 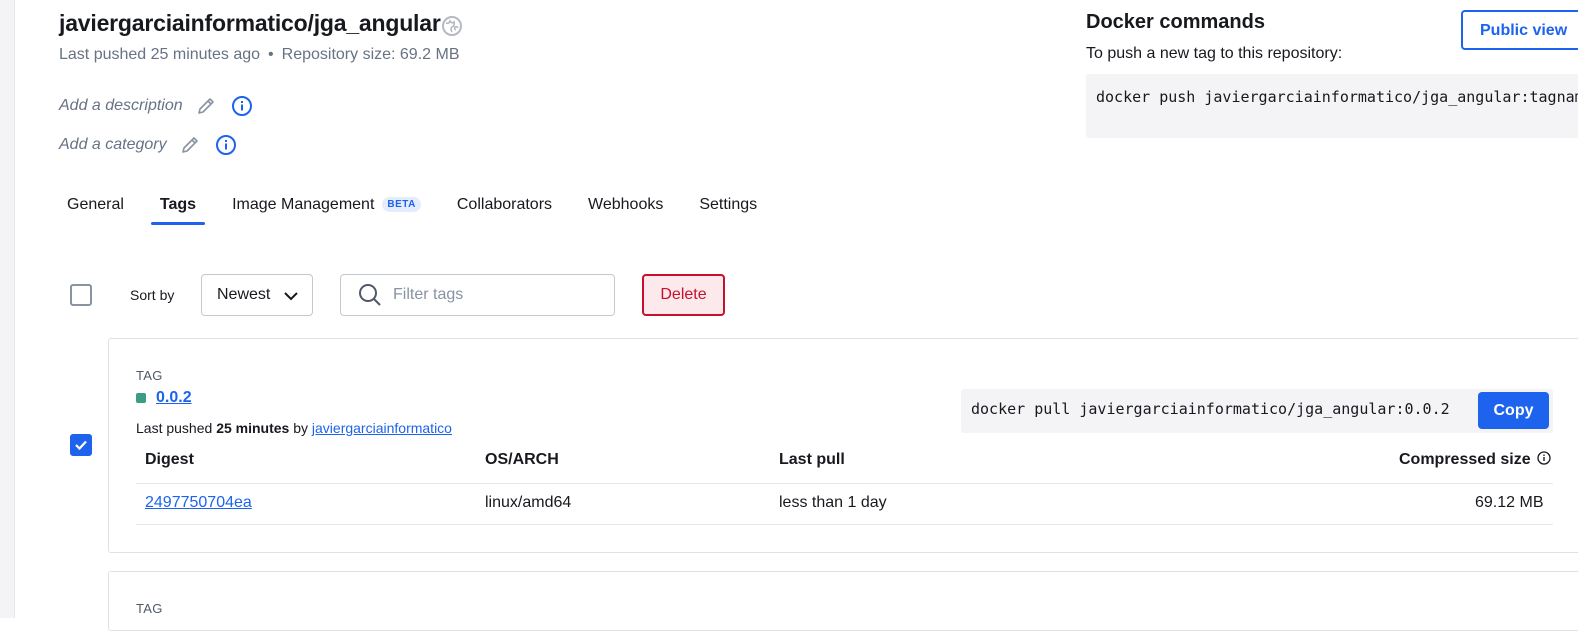 What do you see at coordinates (1175, 22) in the screenshot?
I see `docker-commands-heading: Docker commands` at bounding box center [1175, 22].